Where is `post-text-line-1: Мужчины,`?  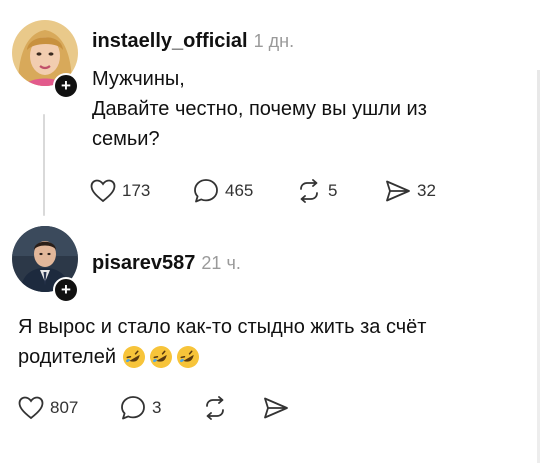 post-text-line-1: Мужчины, is located at coordinates (138, 79).